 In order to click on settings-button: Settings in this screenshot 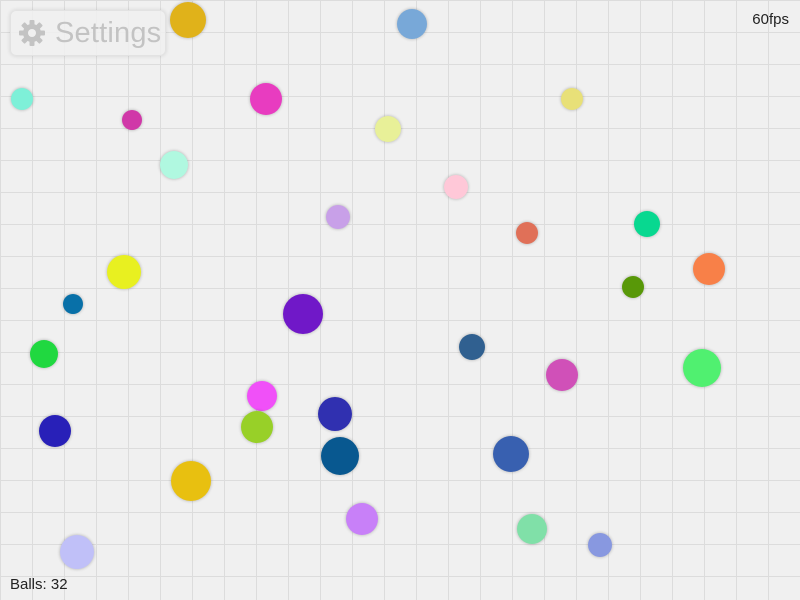, I will do `click(88, 33)`.